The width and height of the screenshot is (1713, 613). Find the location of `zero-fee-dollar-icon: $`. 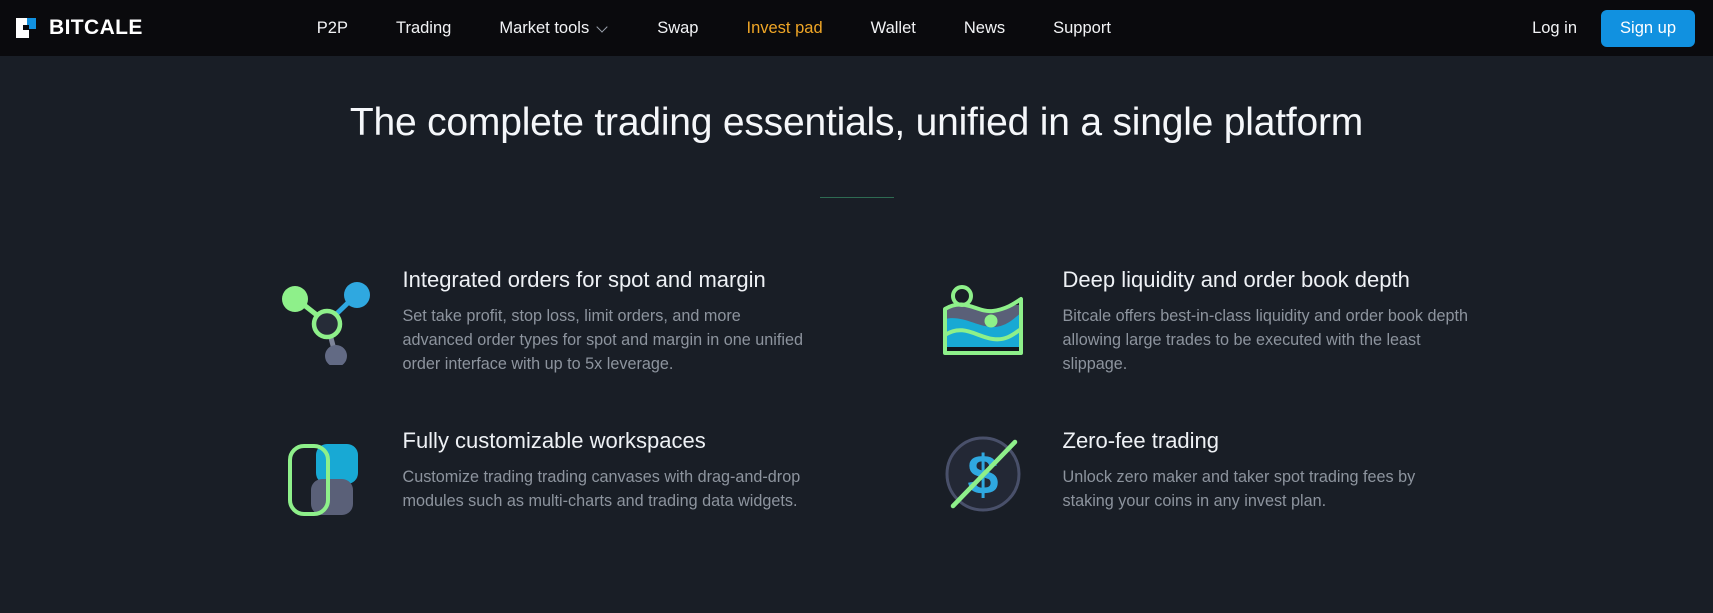

zero-fee-dollar-icon: $ is located at coordinates (983, 474).